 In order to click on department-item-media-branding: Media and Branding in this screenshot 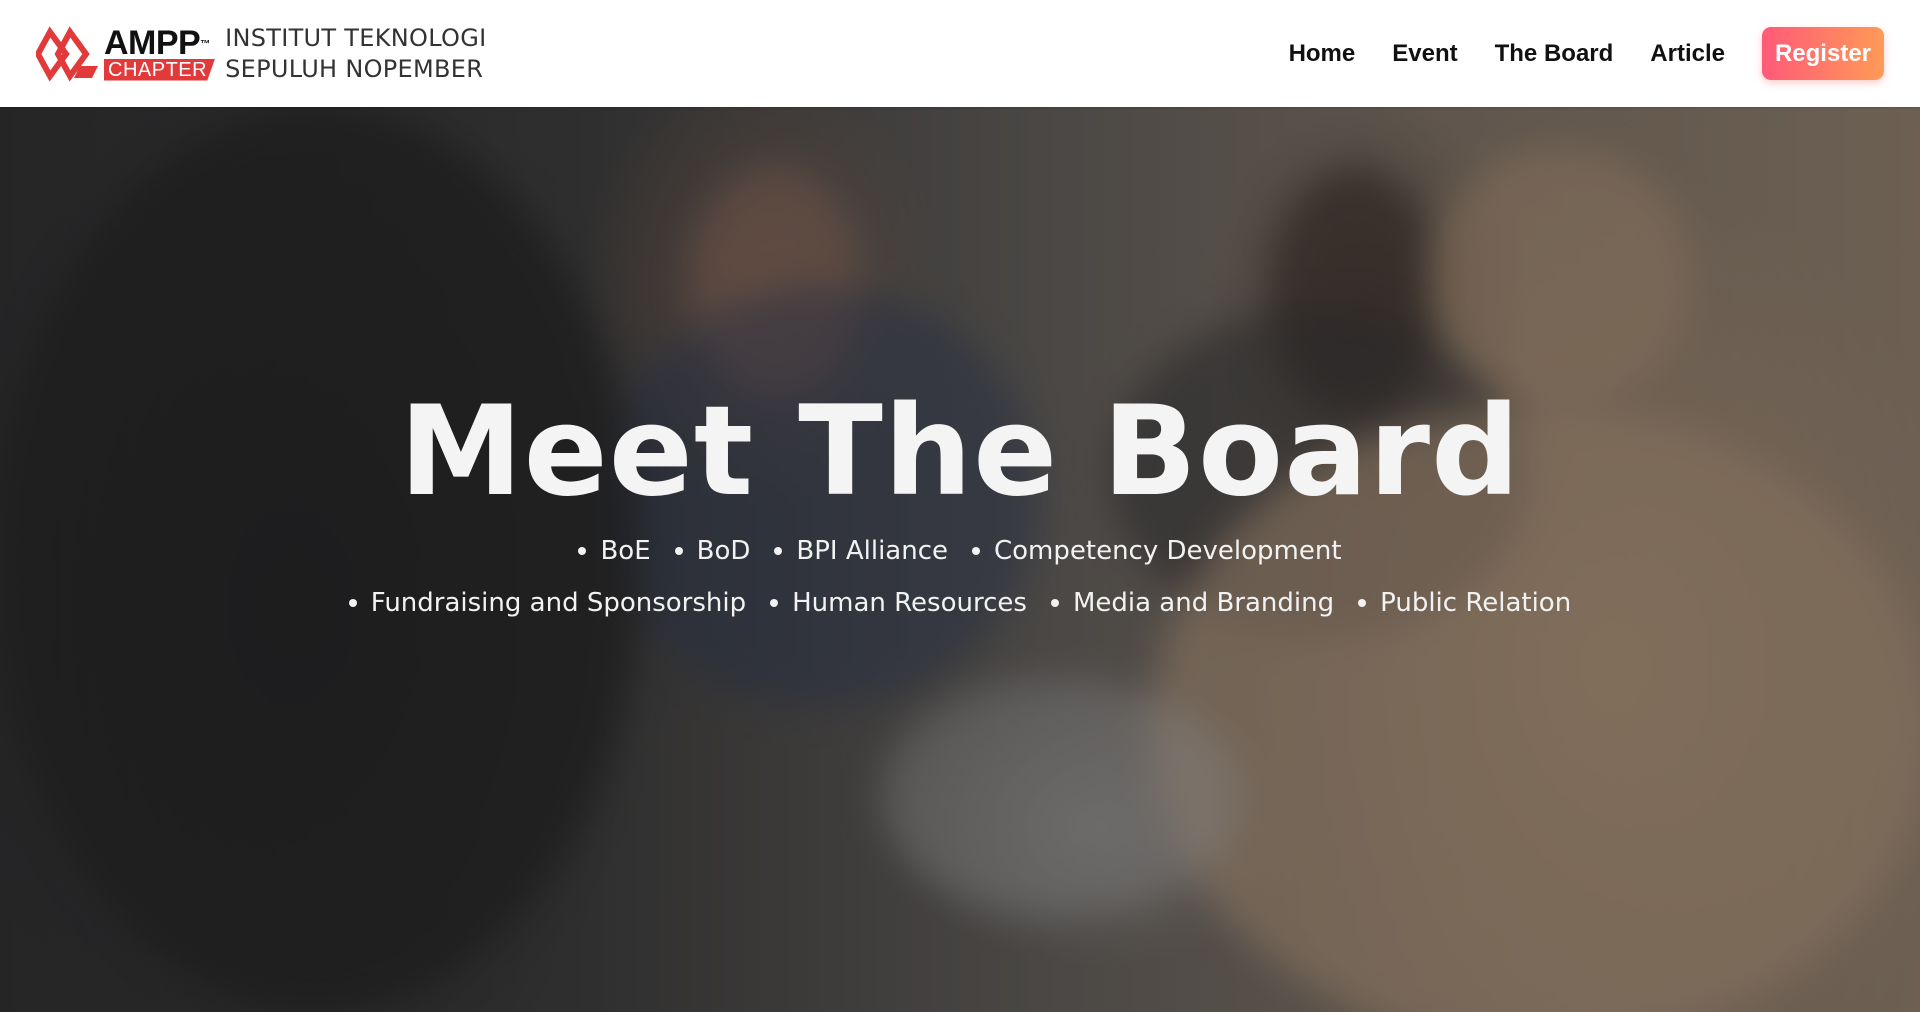, I will do `click(1192, 603)`.